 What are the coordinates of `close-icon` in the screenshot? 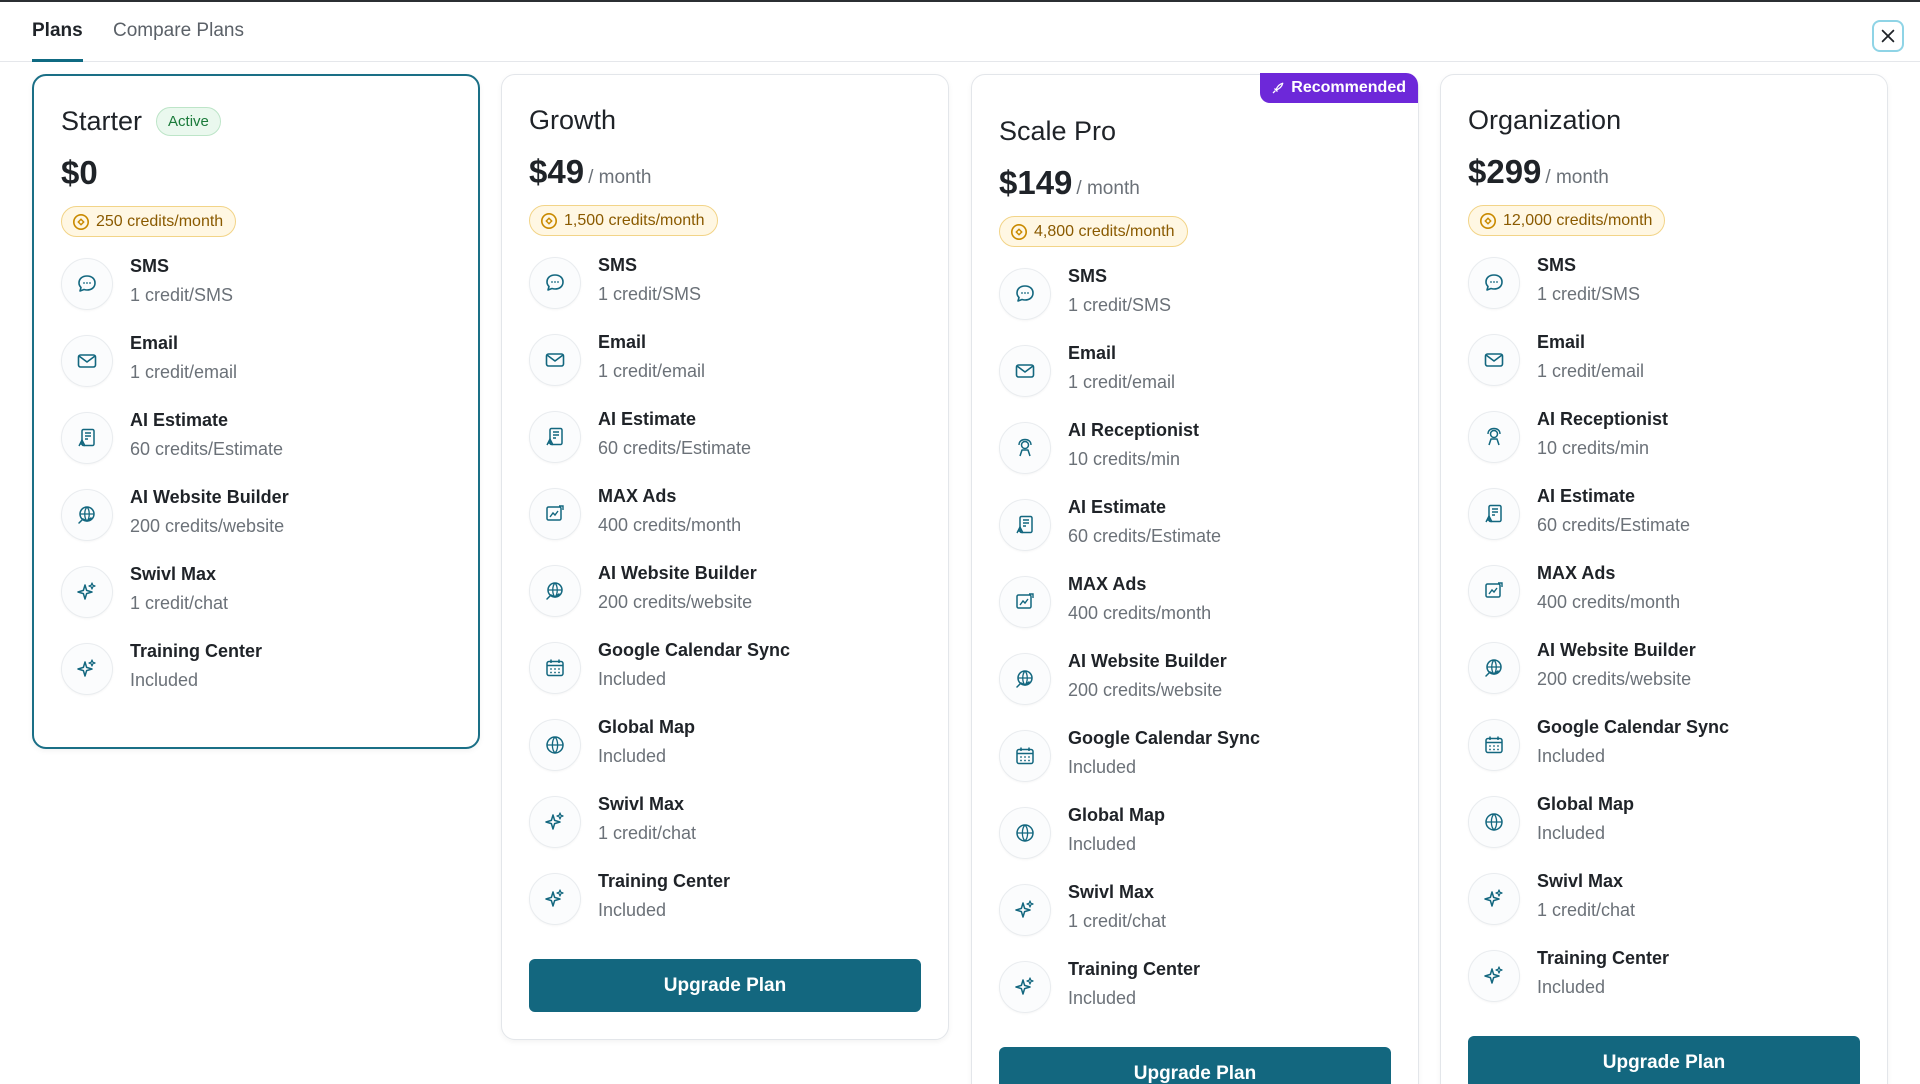 It's located at (1888, 36).